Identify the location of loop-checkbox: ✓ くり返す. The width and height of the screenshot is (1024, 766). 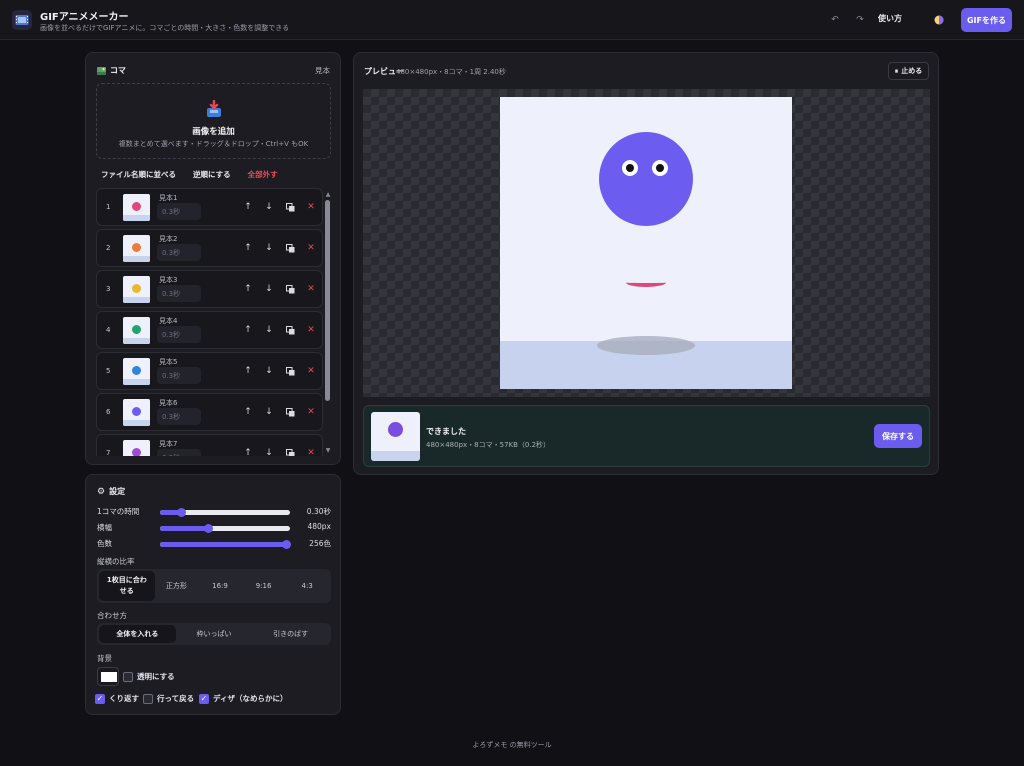
(117, 698).